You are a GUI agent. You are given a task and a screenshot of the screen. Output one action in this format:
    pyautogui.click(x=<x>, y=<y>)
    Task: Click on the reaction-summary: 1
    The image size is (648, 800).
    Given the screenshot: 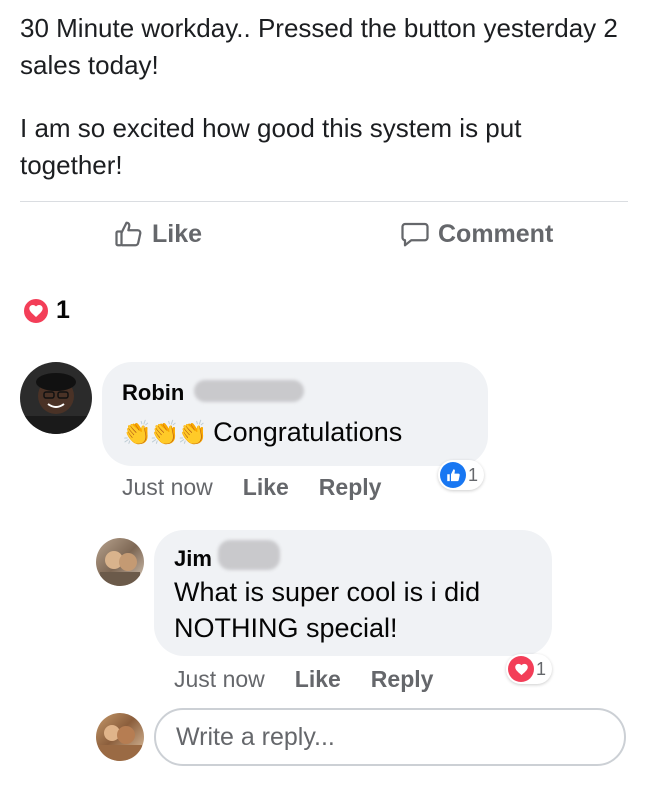 What is the action you would take?
    pyautogui.click(x=46, y=310)
    